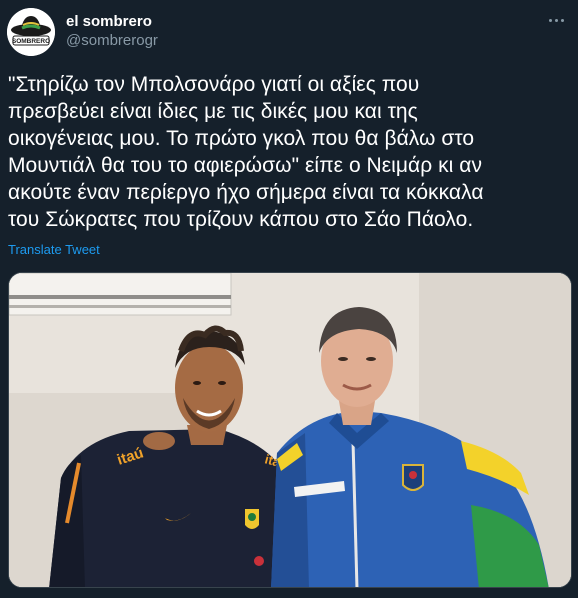 Image resolution: width=578 pixels, height=598 pixels. I want to click on user-handle: @sombrerogr, so click(112, 41).